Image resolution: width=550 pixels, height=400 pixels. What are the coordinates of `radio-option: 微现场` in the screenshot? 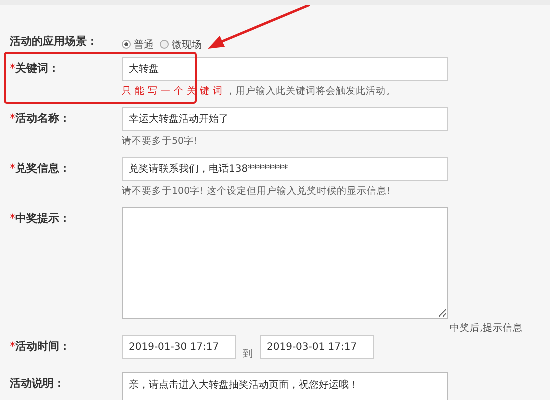 It's located at (181, 44).